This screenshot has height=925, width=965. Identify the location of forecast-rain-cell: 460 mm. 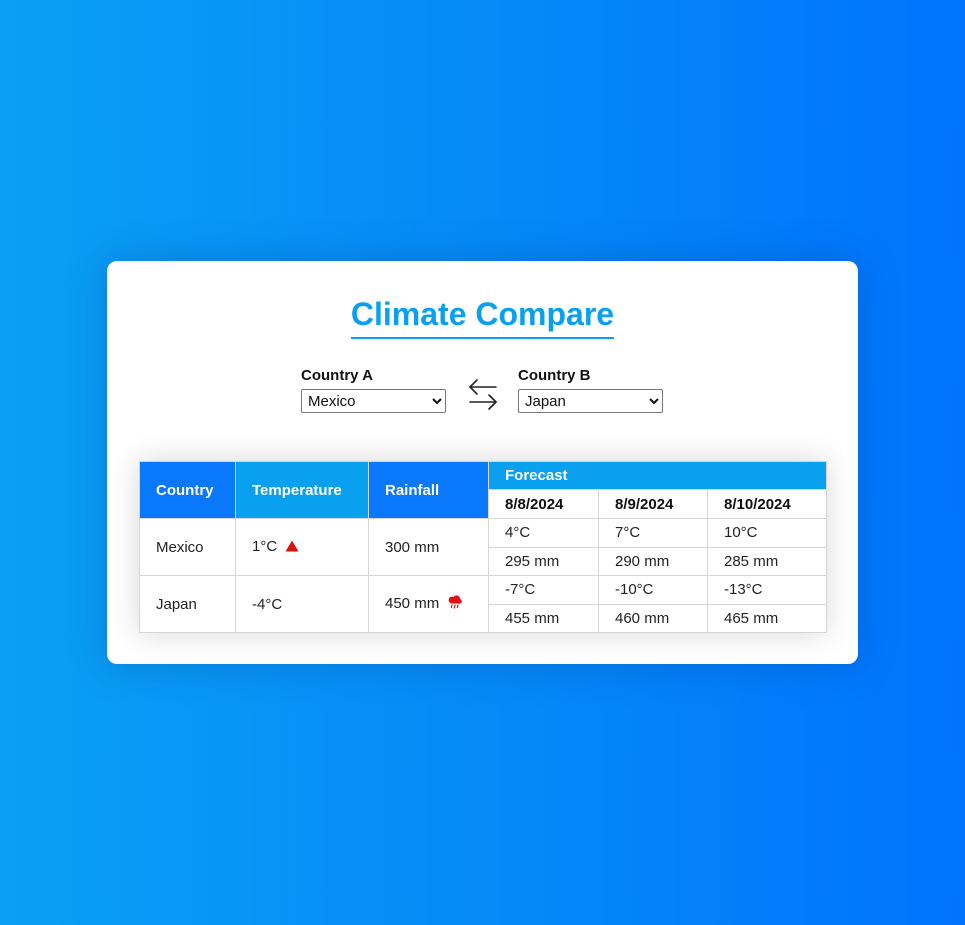
(653, 618).